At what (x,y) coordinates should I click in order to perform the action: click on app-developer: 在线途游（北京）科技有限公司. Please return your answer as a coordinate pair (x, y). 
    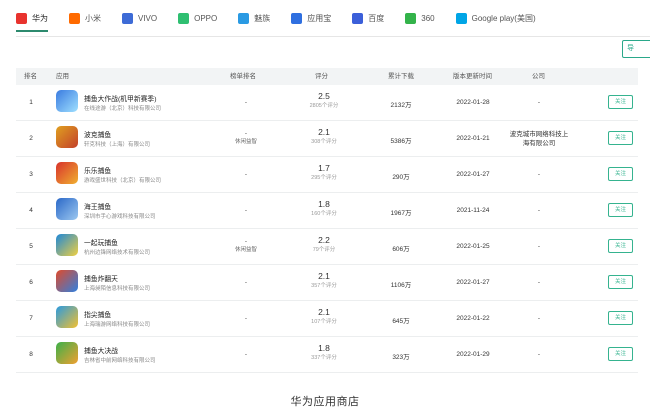
    Looking at the image, I should click on (123, 109).